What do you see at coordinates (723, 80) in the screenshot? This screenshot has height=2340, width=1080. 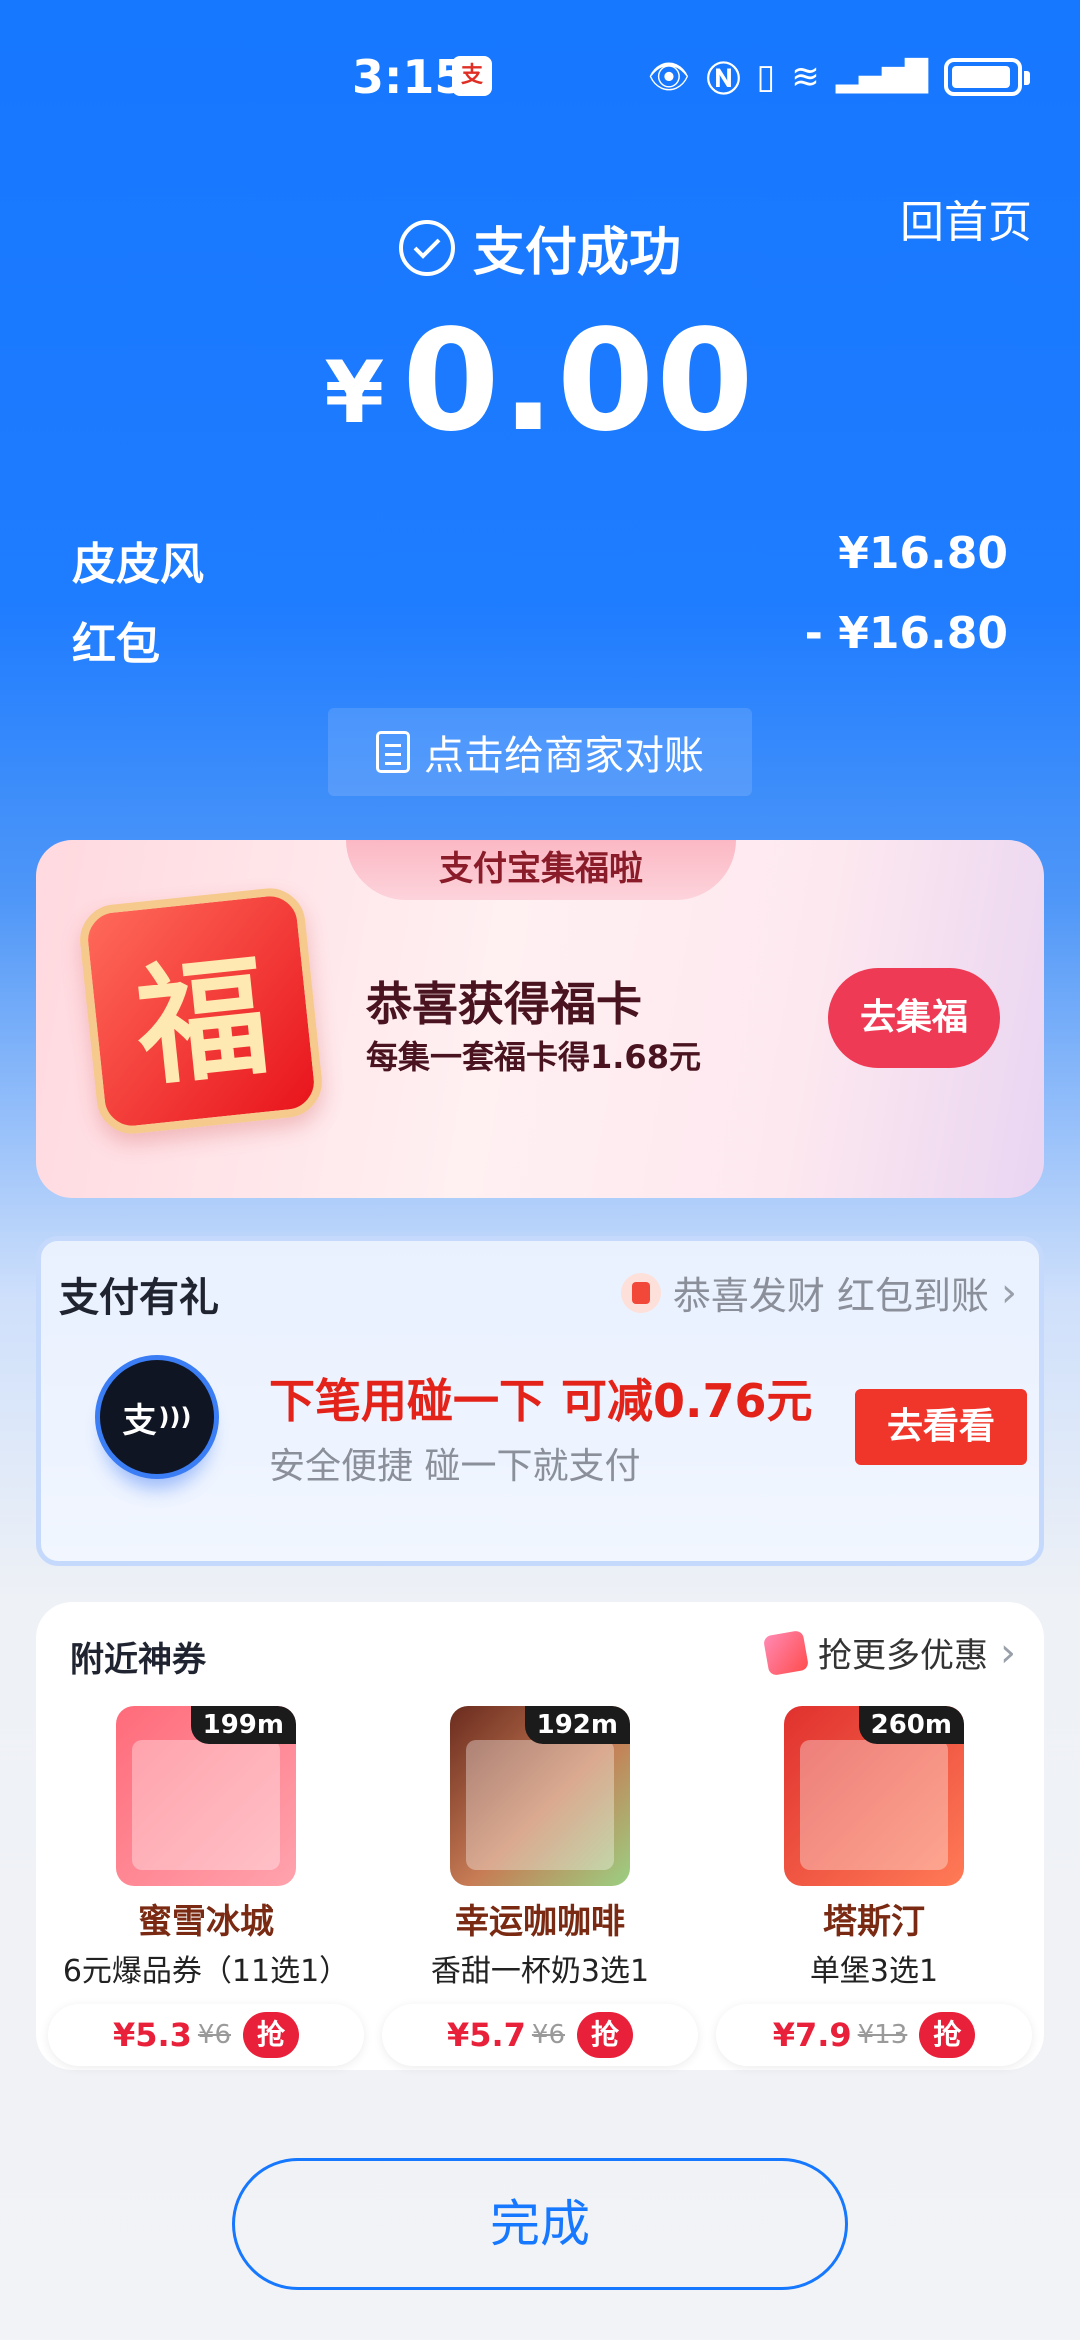 I see `nfc-icon: Ⓝ` at bounding box center [723, 80].